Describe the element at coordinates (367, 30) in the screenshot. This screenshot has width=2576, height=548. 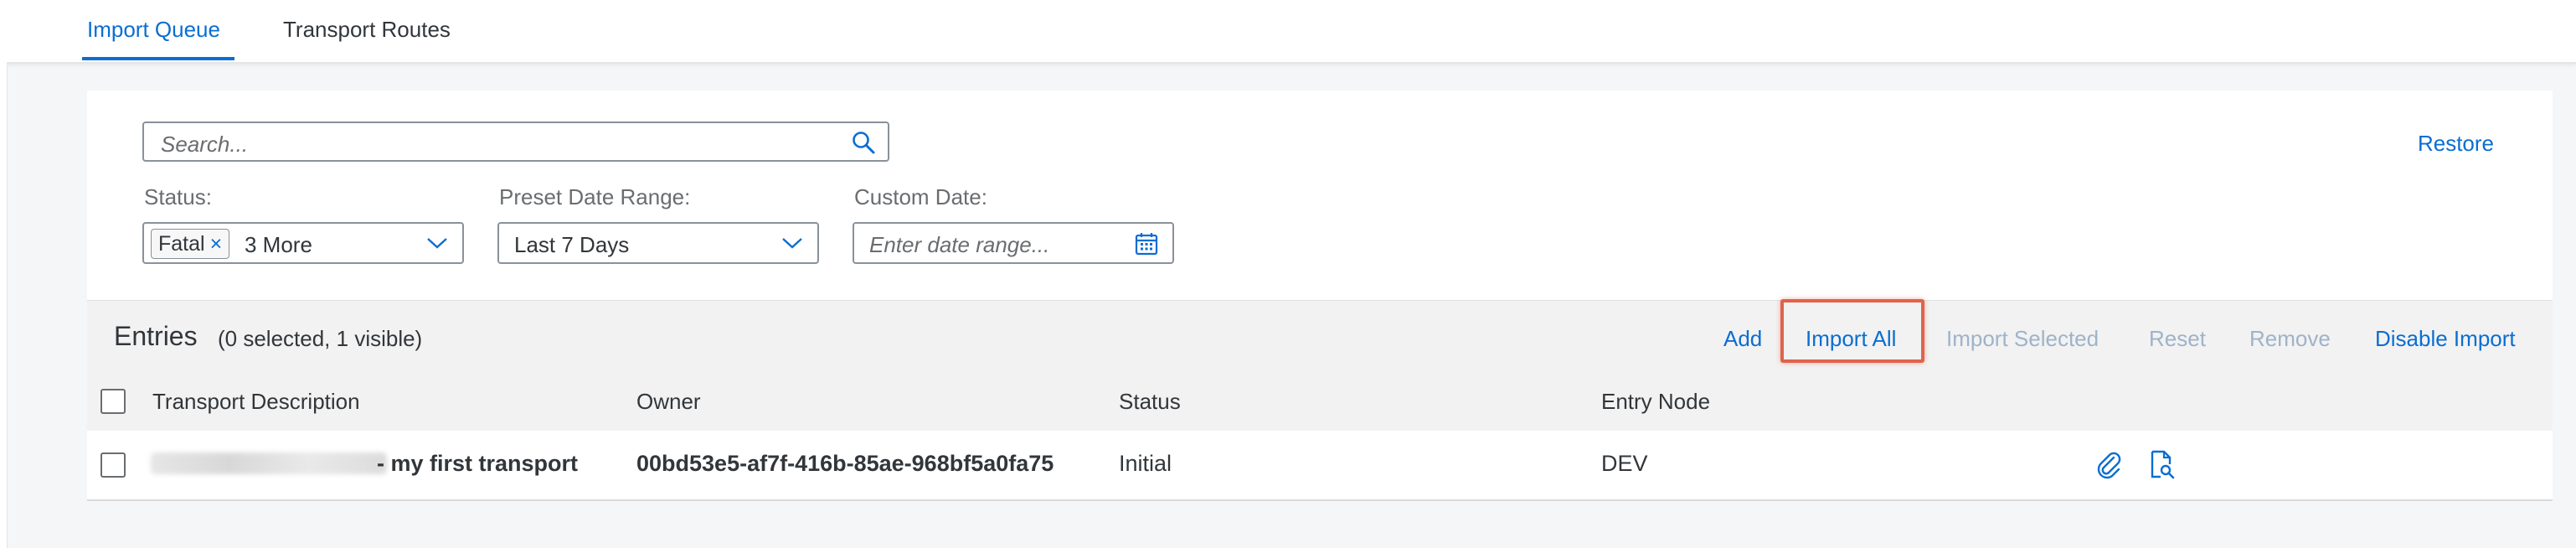
I see `tab-transport-routes: Transport Routes` at that location.